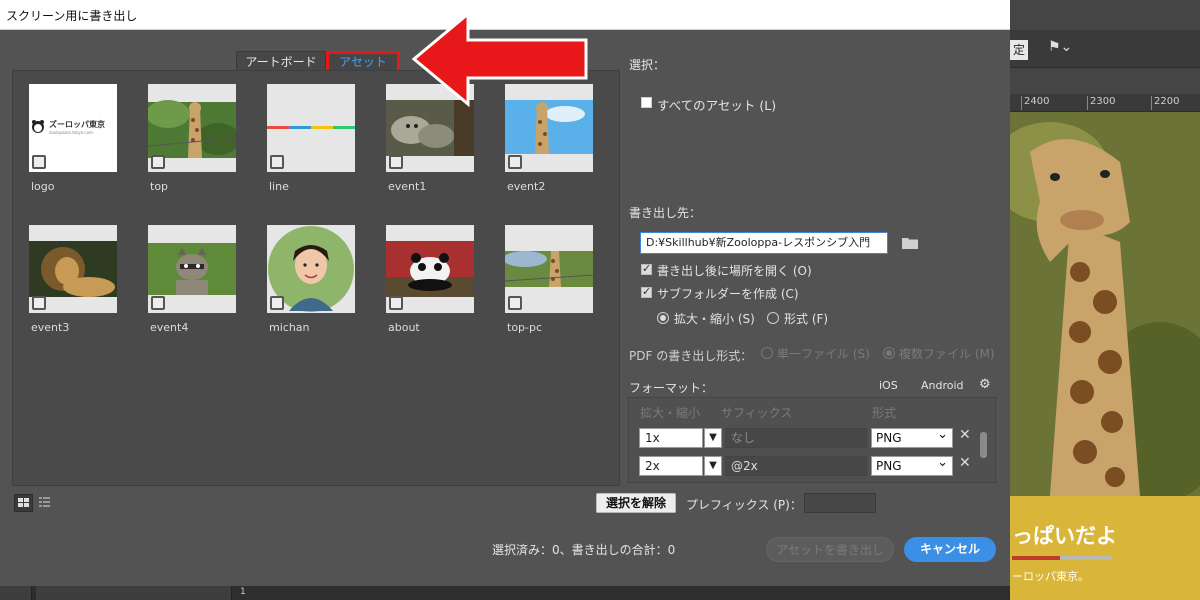 This screenshot has height=600, width=1200. I want to click on asset-label: event1, so click(407, 186).